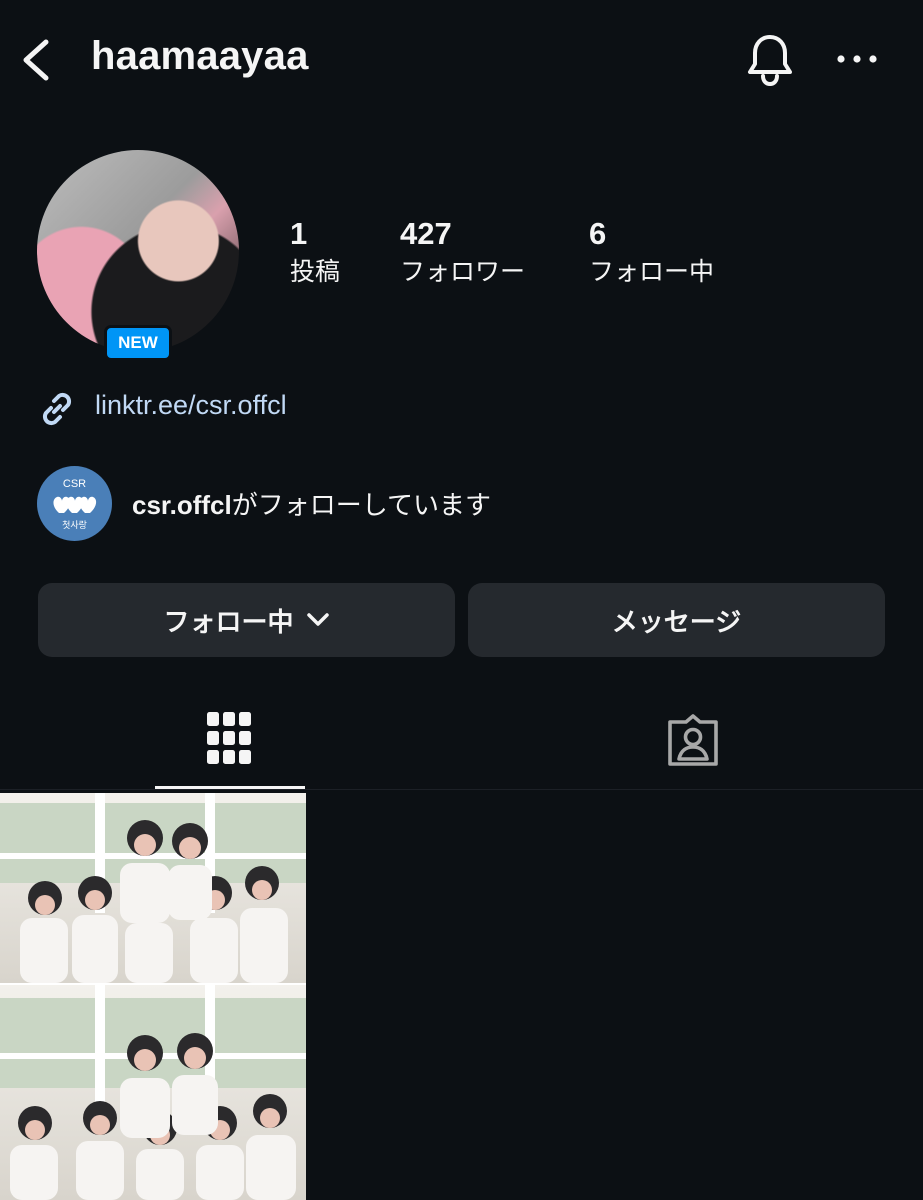 This screenshot has width=923, height=1200. I want to click on followed-by-account: csr.offcl, so click(182, 505).